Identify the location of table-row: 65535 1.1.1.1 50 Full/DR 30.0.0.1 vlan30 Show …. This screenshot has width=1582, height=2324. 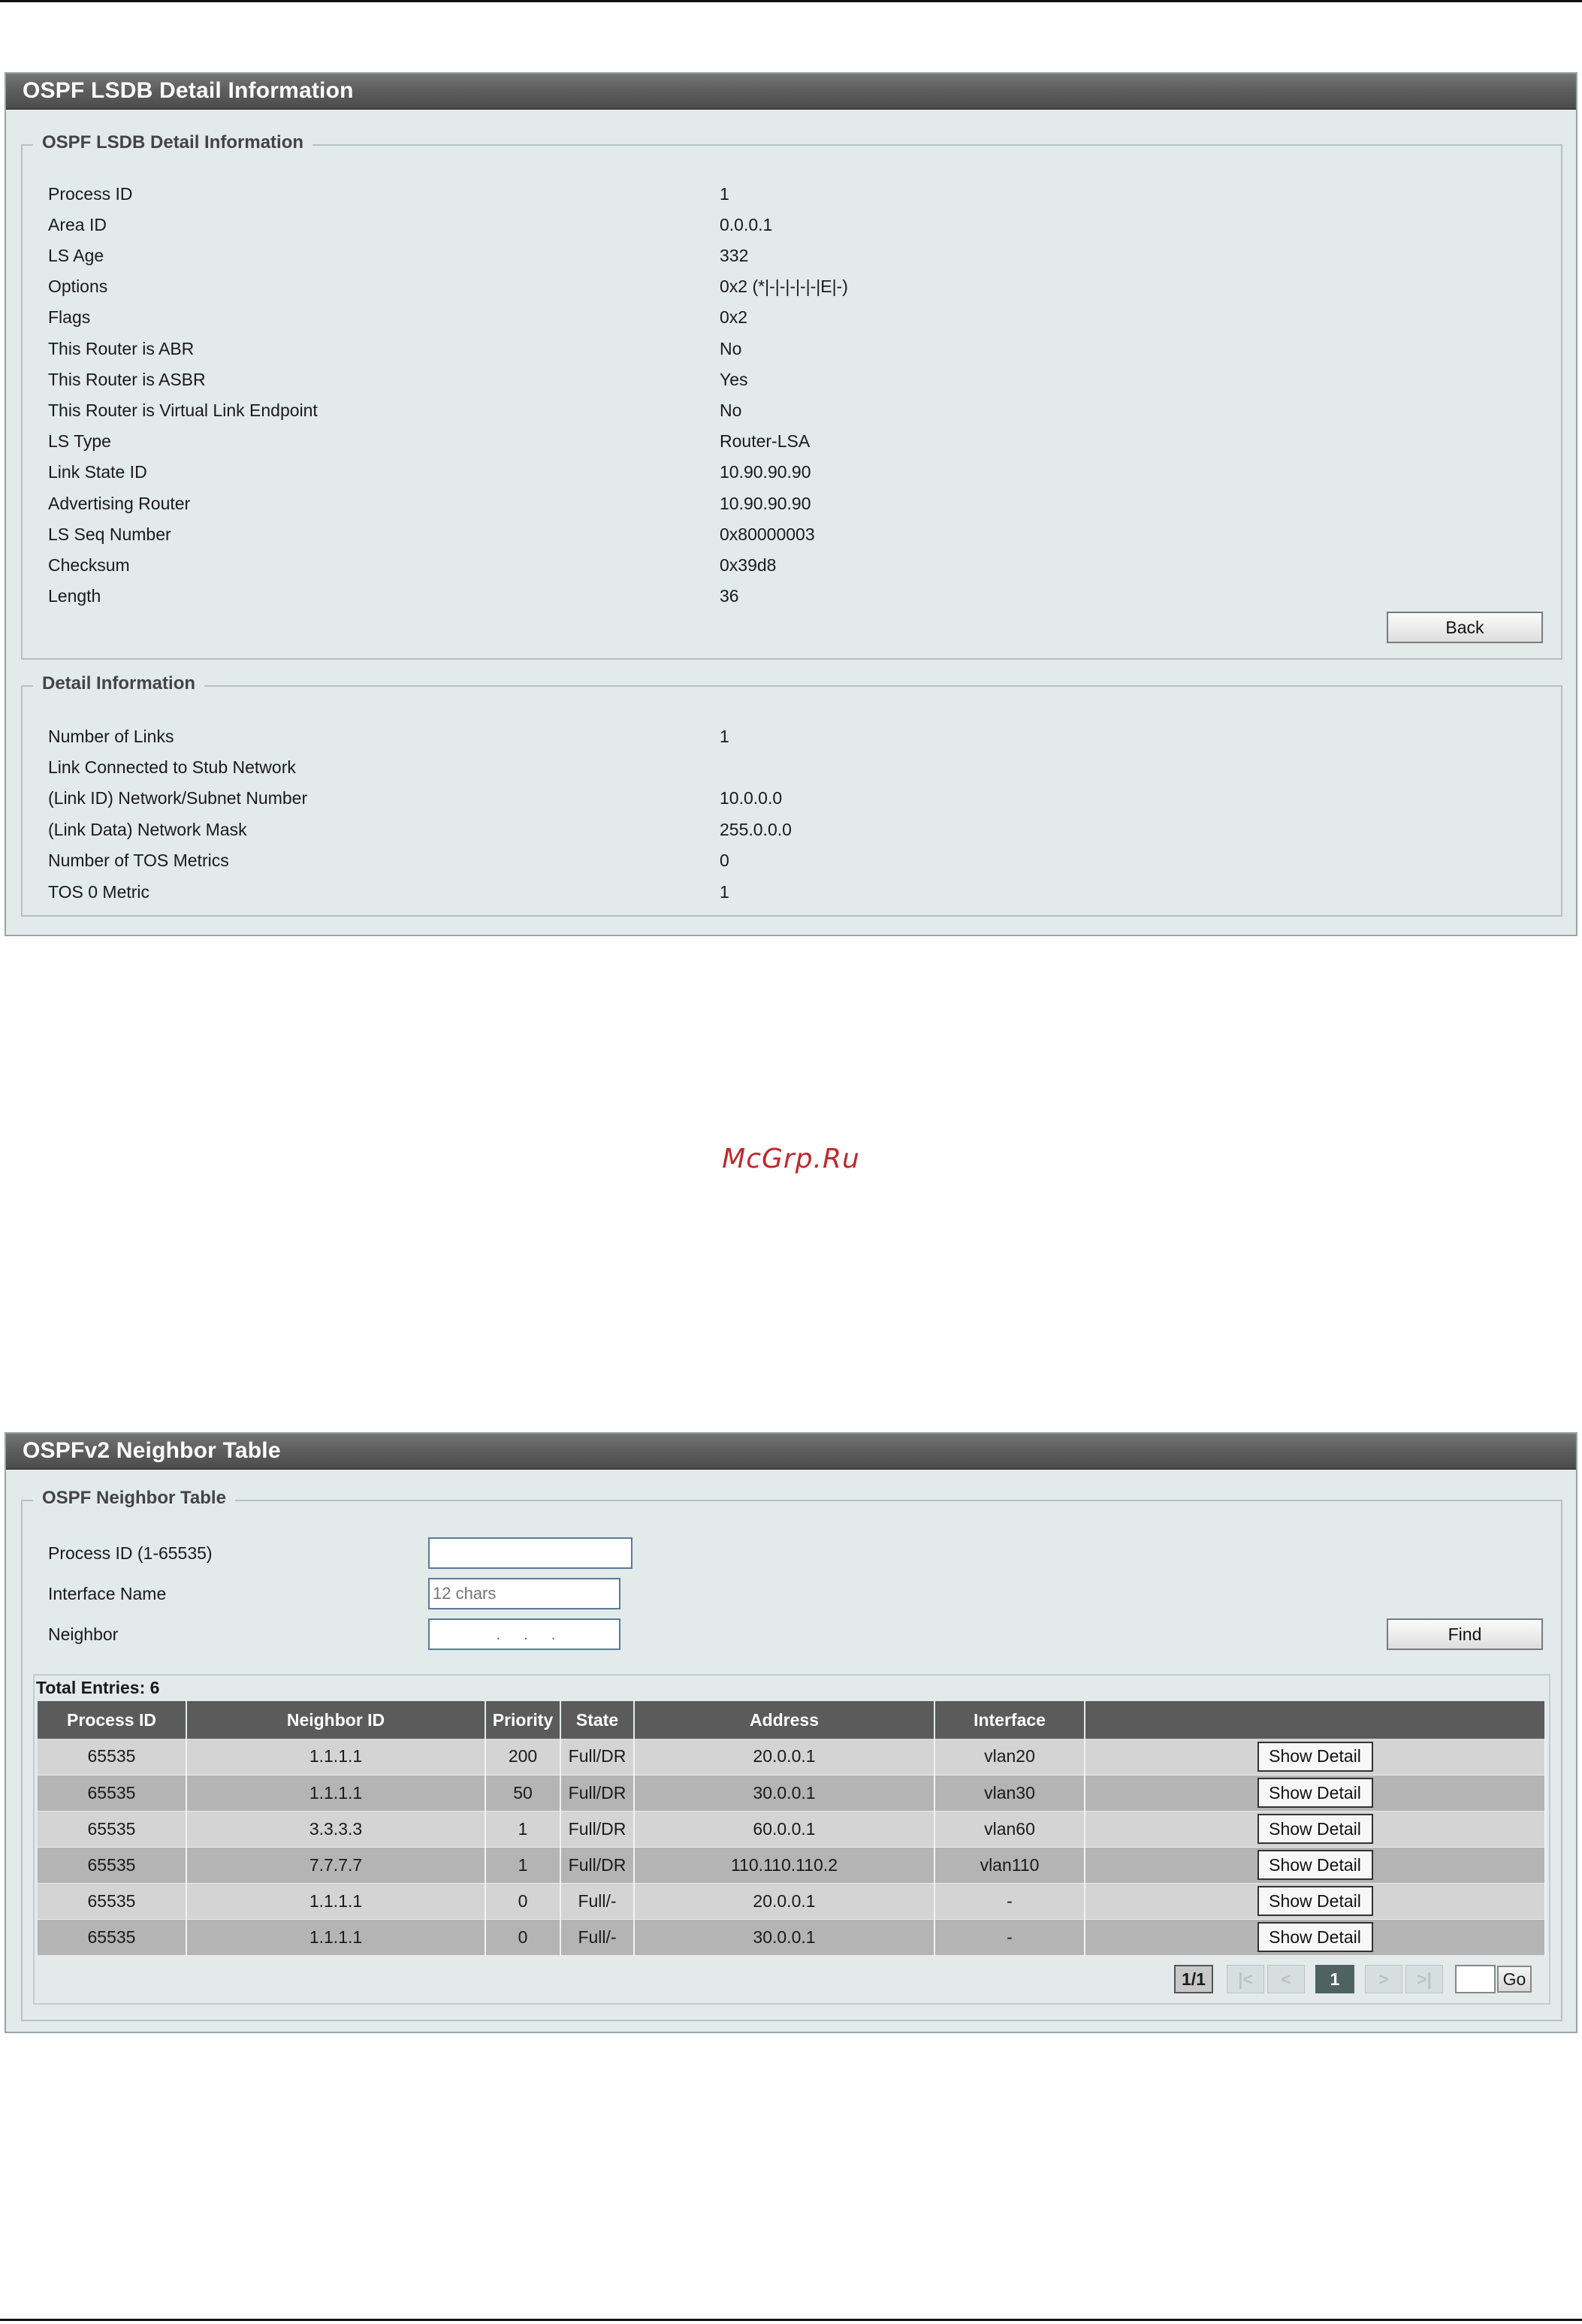
(792, 1794).